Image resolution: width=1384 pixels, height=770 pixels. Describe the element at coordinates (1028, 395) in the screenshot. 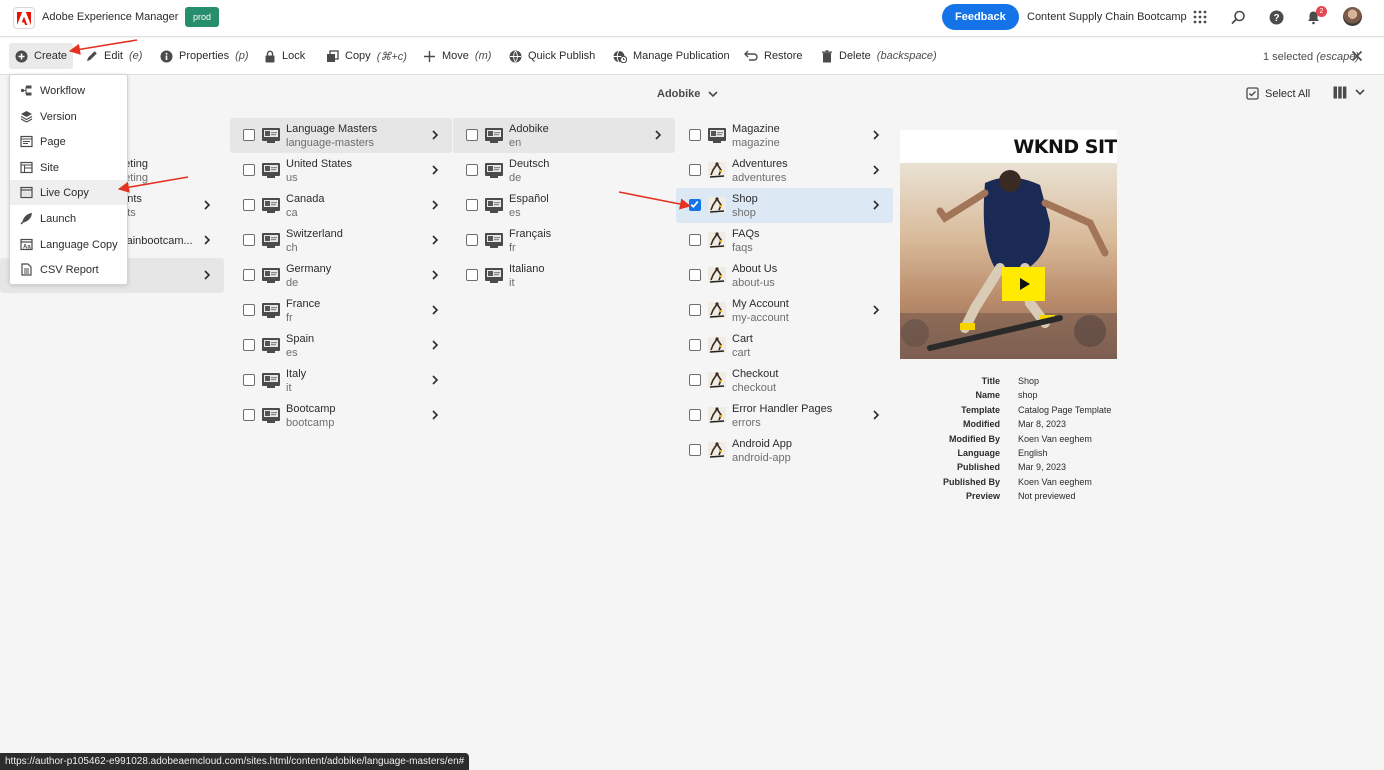

I see `property-value: shop` at that location.